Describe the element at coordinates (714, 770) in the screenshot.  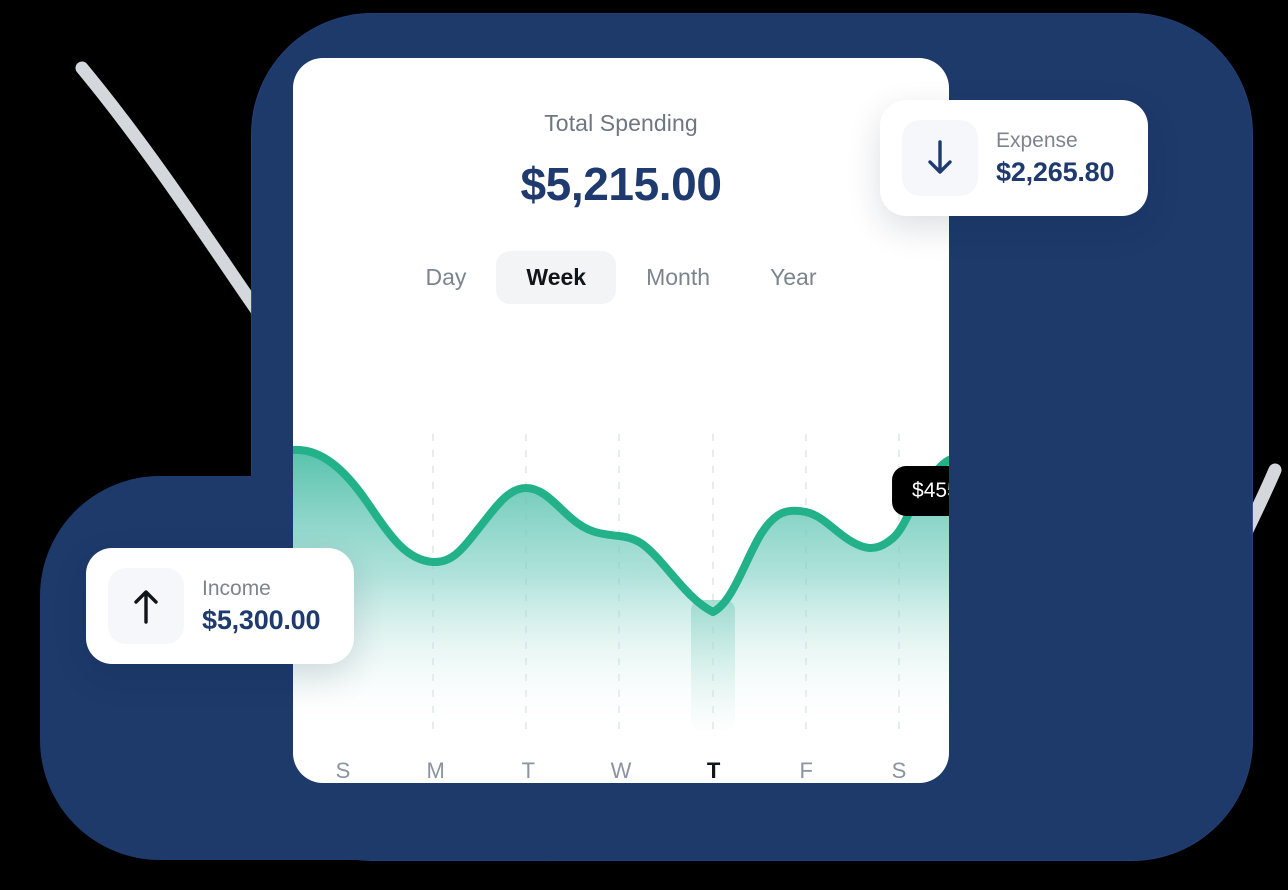
I see `xtick-thu: T` at that location.